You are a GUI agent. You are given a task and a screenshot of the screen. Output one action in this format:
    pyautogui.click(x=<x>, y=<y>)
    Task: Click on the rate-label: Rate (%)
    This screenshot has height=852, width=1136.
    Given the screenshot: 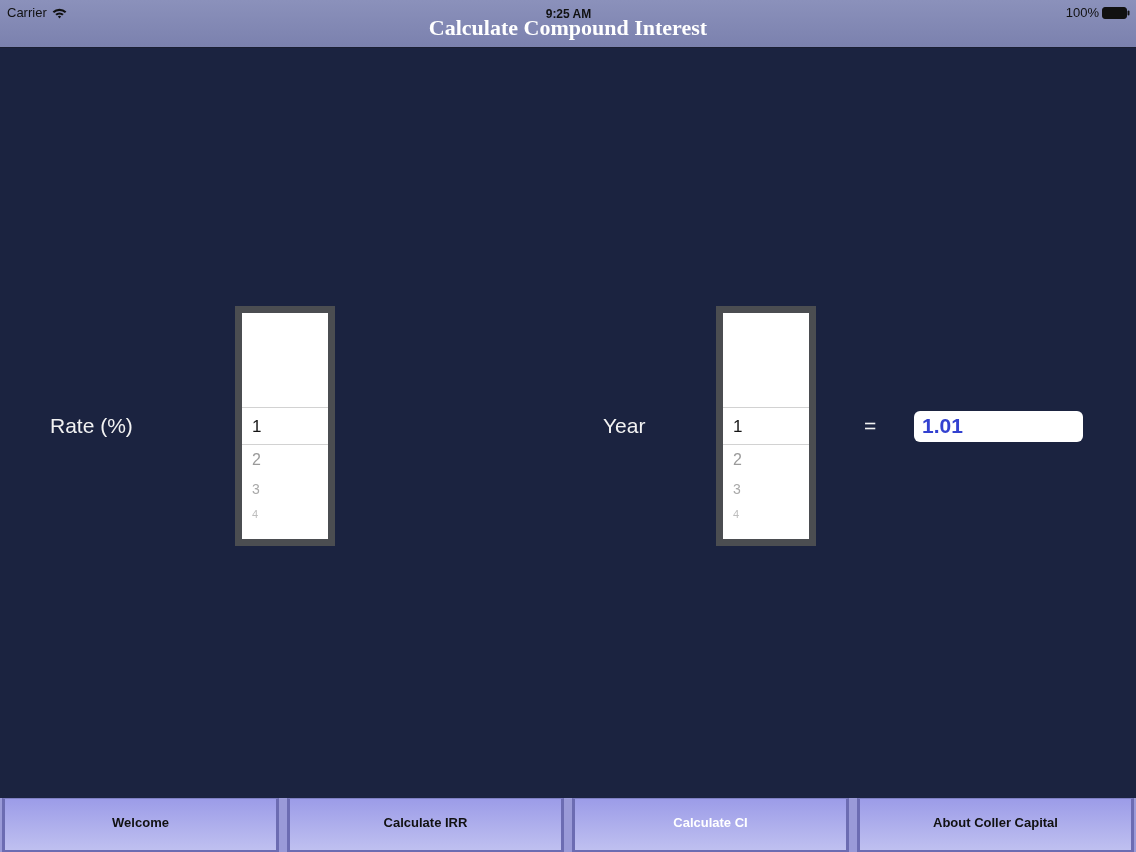 What is the action you would take?
    pyautogui.click(x=91, y=426)
    